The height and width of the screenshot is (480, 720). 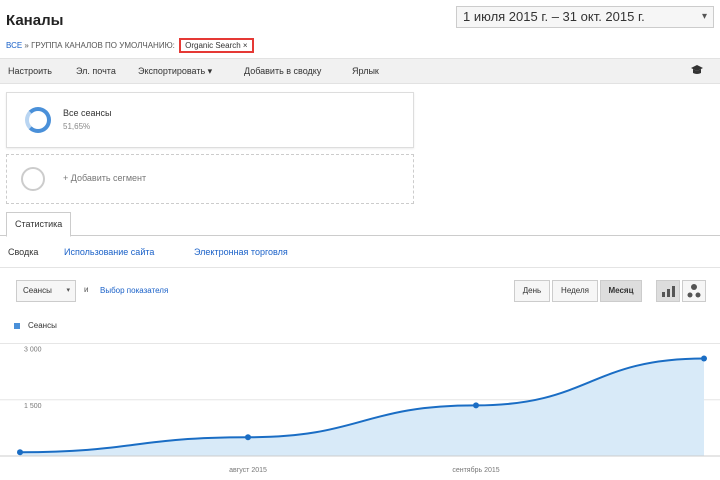 What do you see at coordinates (42, 325) in the screenshot?
I see `legend-series-name: Сеансы` at bounding box center [42, 325].